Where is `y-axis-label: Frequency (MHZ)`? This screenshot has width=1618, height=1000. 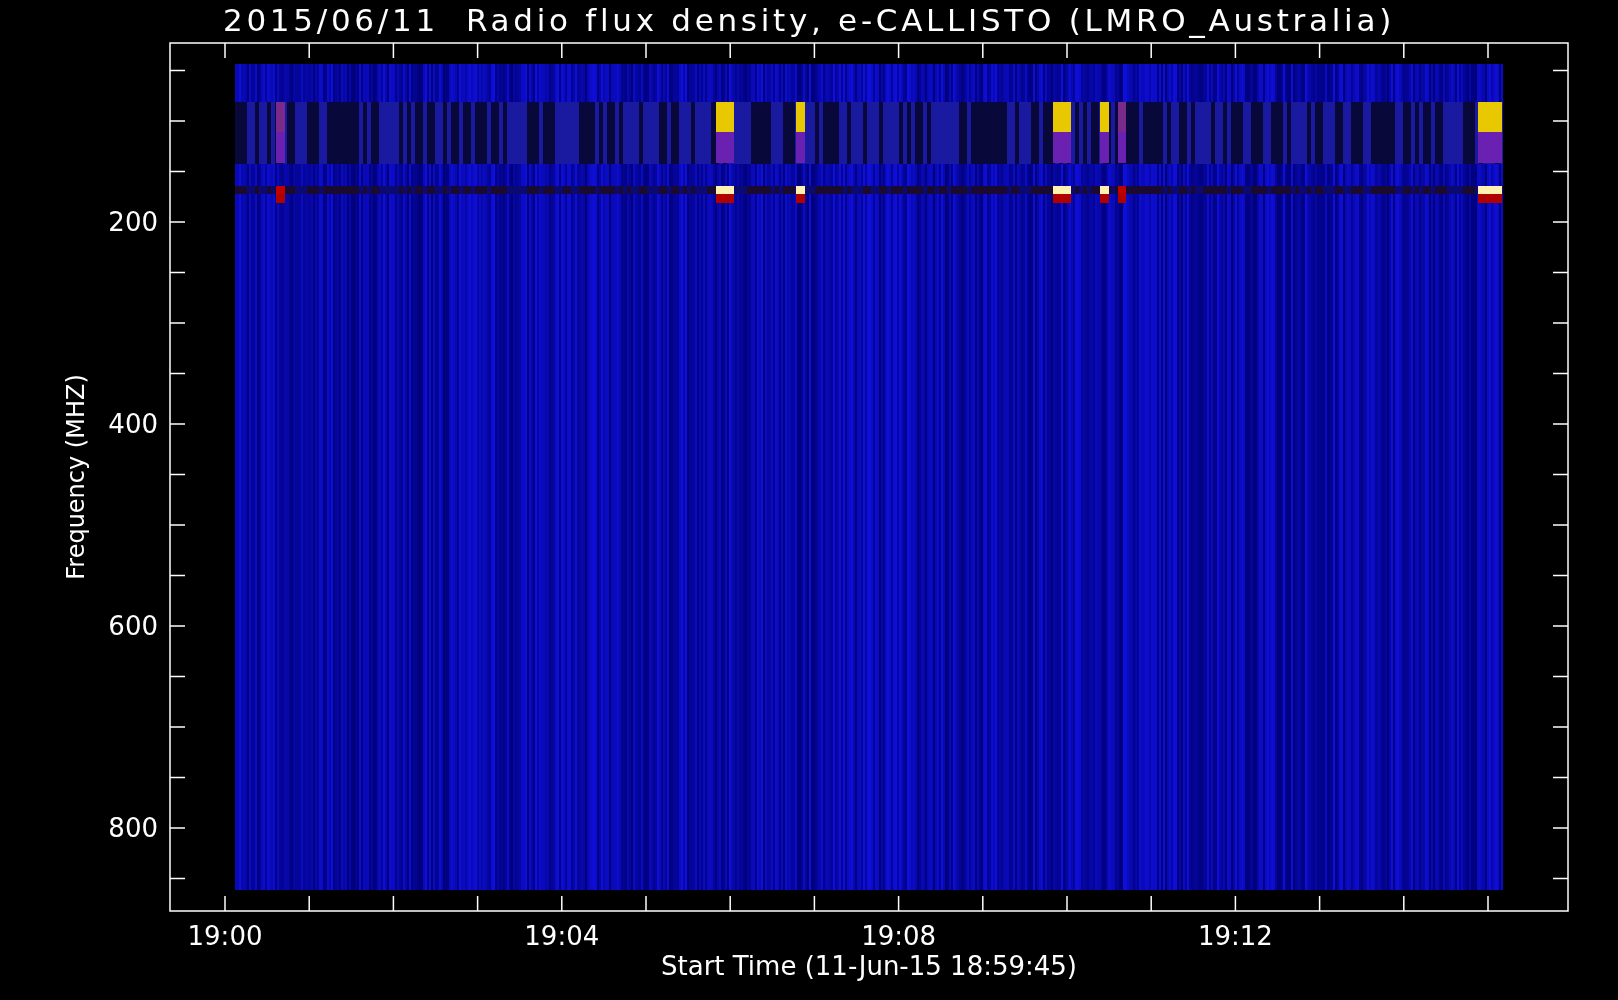
y-axis-label: Frequency (MHZ) is located at coordinates (76, 477).